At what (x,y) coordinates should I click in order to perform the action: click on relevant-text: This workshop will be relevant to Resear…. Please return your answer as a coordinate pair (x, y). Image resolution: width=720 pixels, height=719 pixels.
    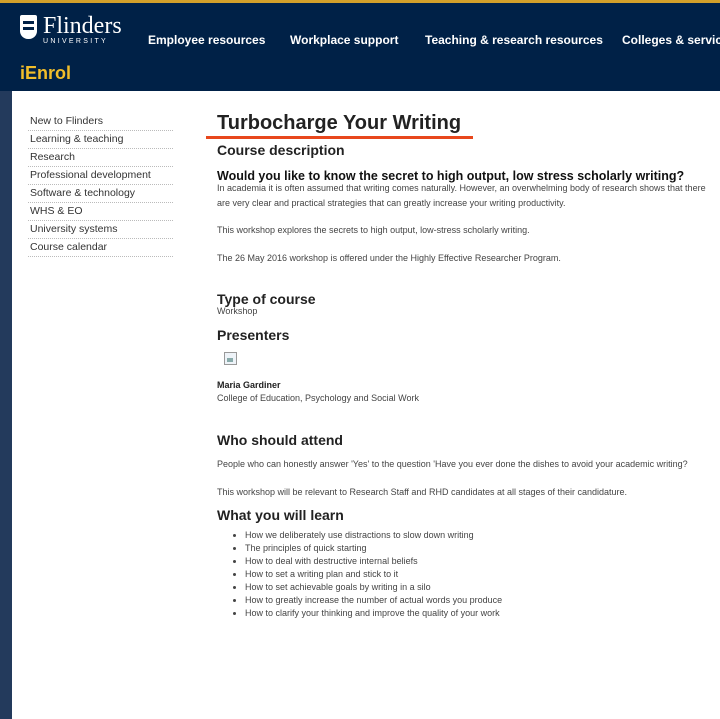
    Looking at the image, I should click on (422, 492).